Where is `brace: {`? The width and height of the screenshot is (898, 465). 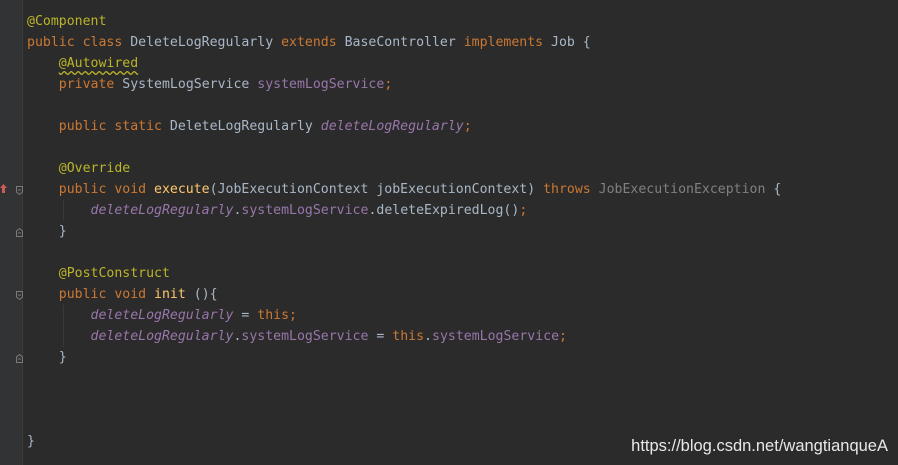
brace: { is located at coordinates (773, 189).